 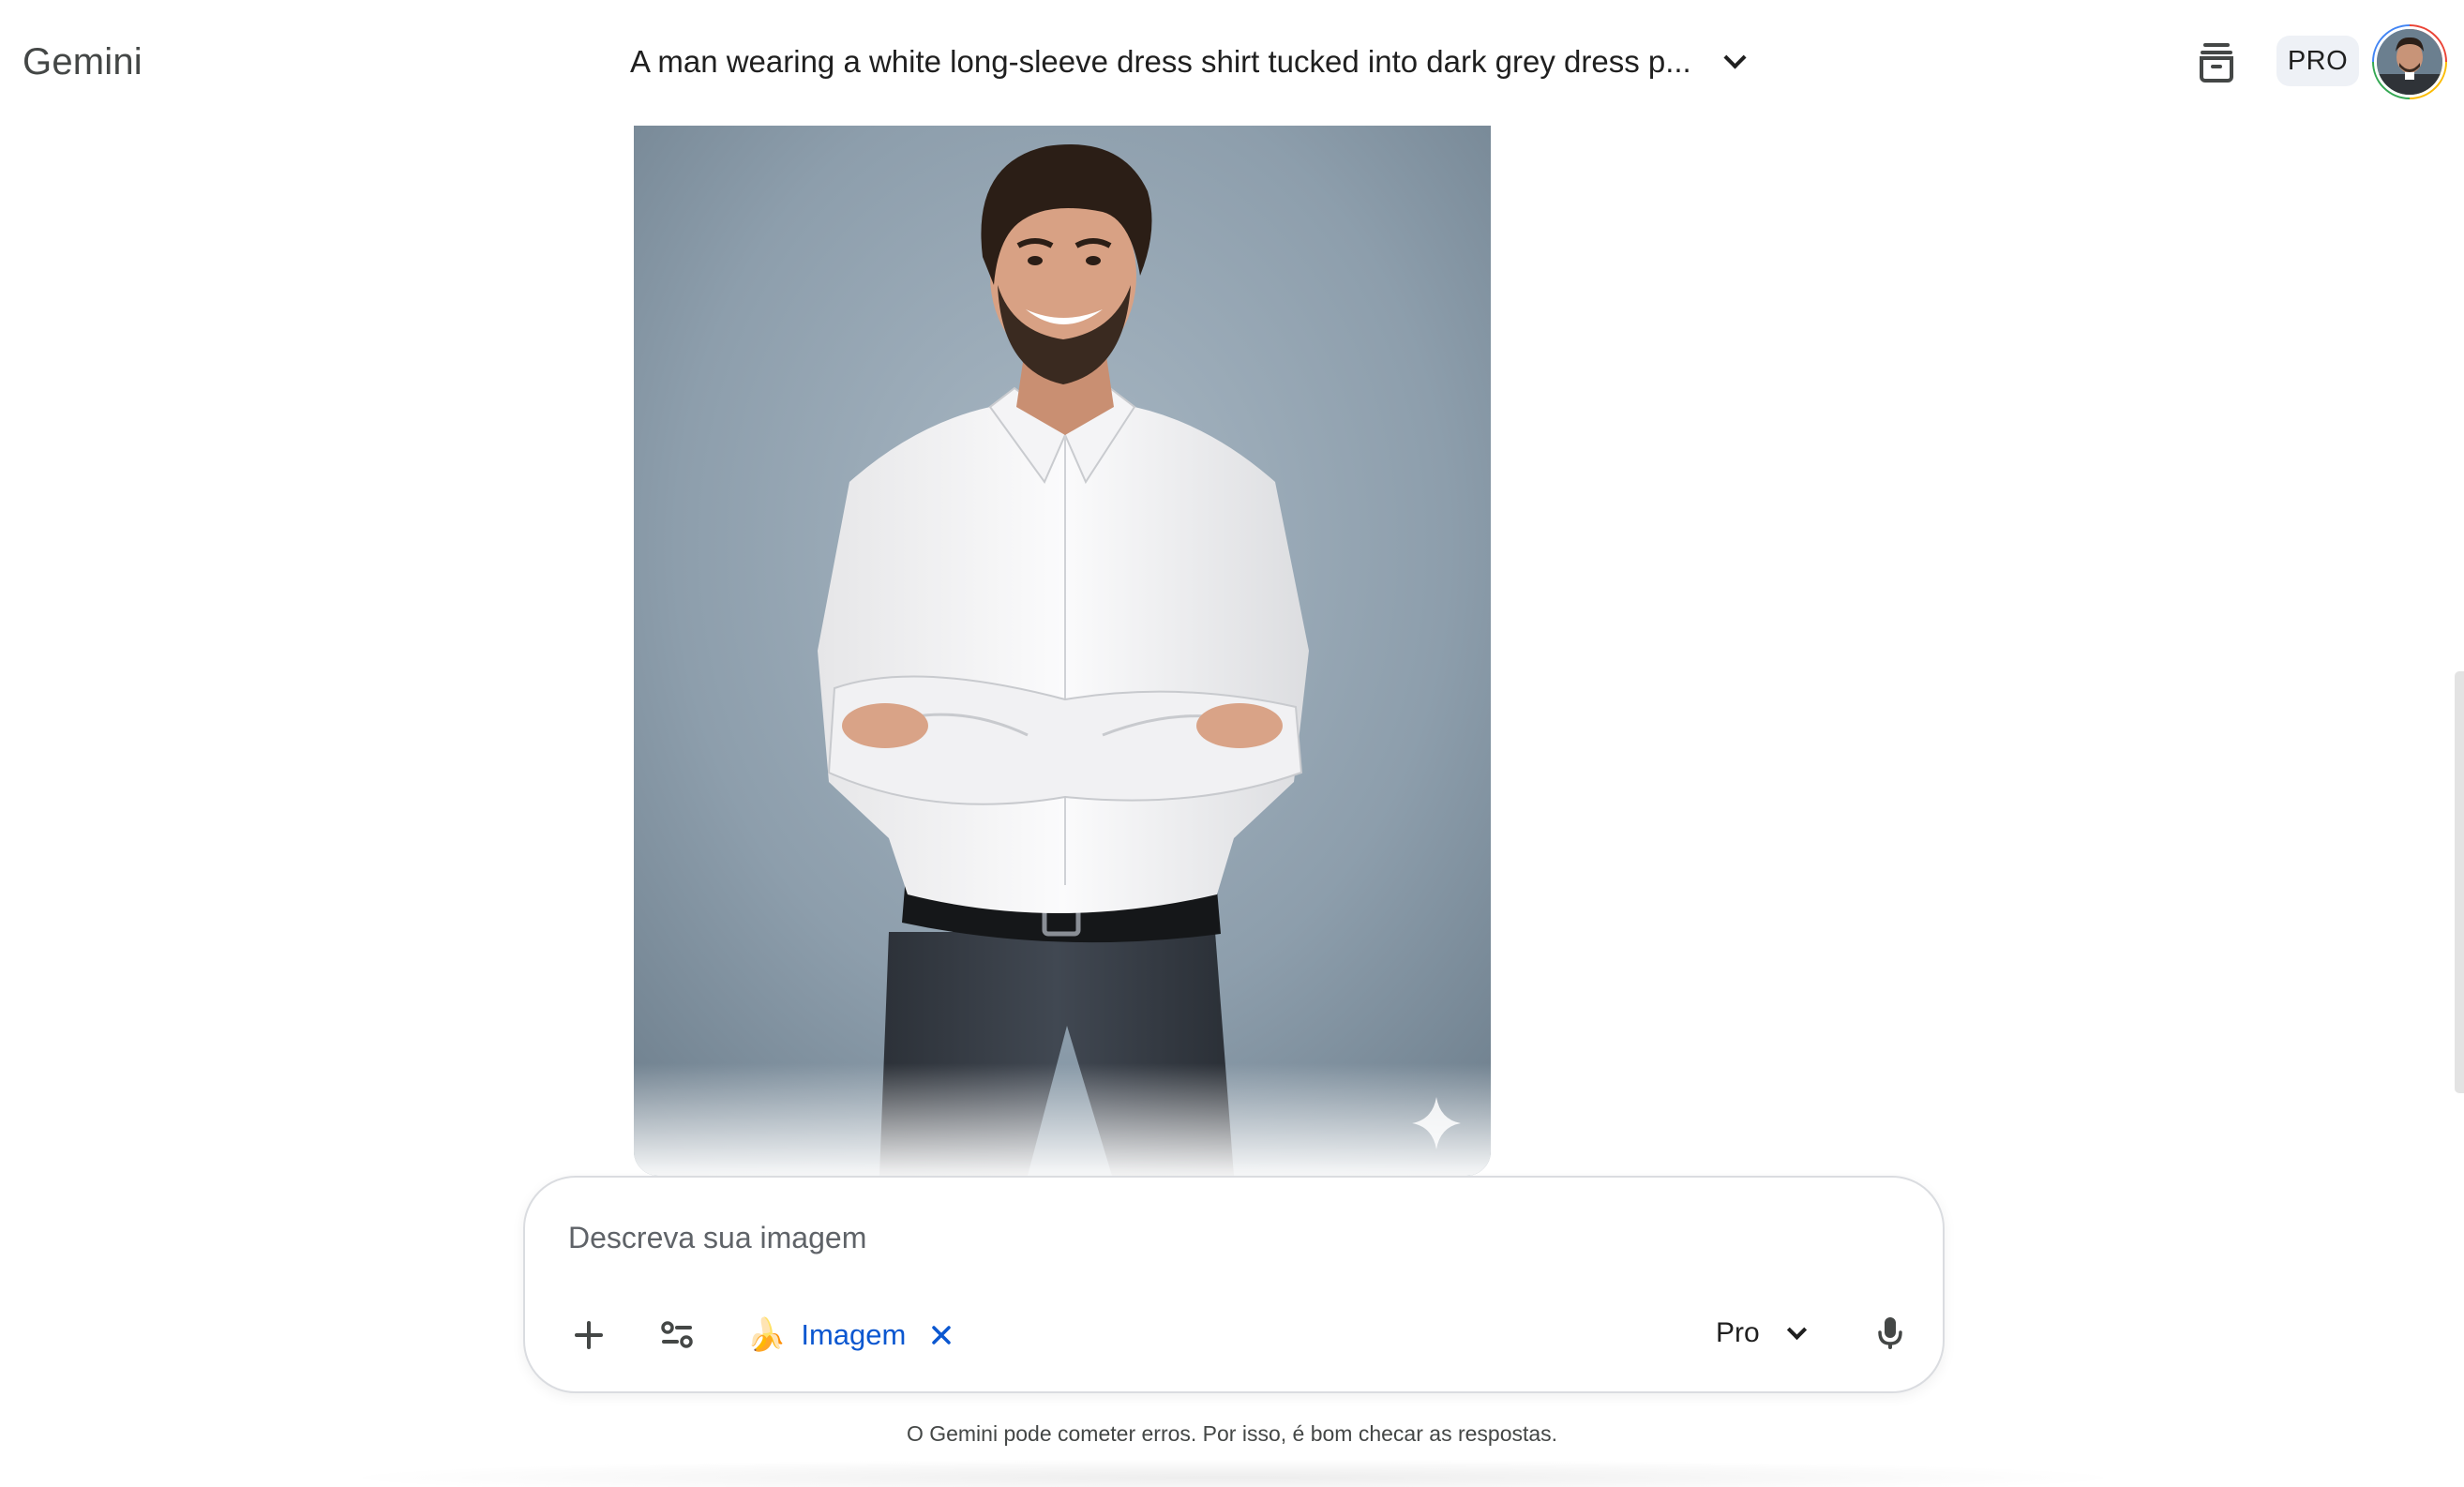 What do you see at coordinates (2317, 61) in the screenshot?
I see `pro-plan-badge: PRO` at bounding box center [2317, 61].